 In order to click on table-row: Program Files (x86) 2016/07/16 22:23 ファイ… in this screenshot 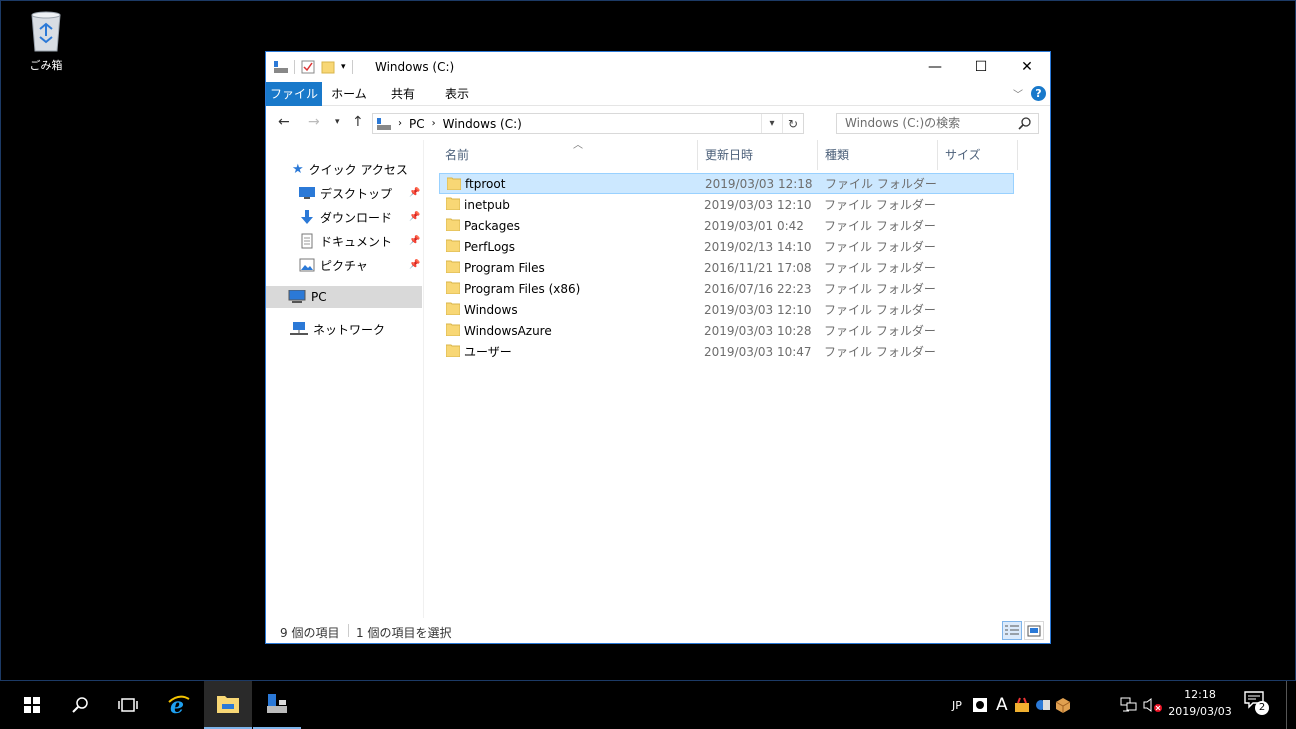, I will do `click(726, 288)`.